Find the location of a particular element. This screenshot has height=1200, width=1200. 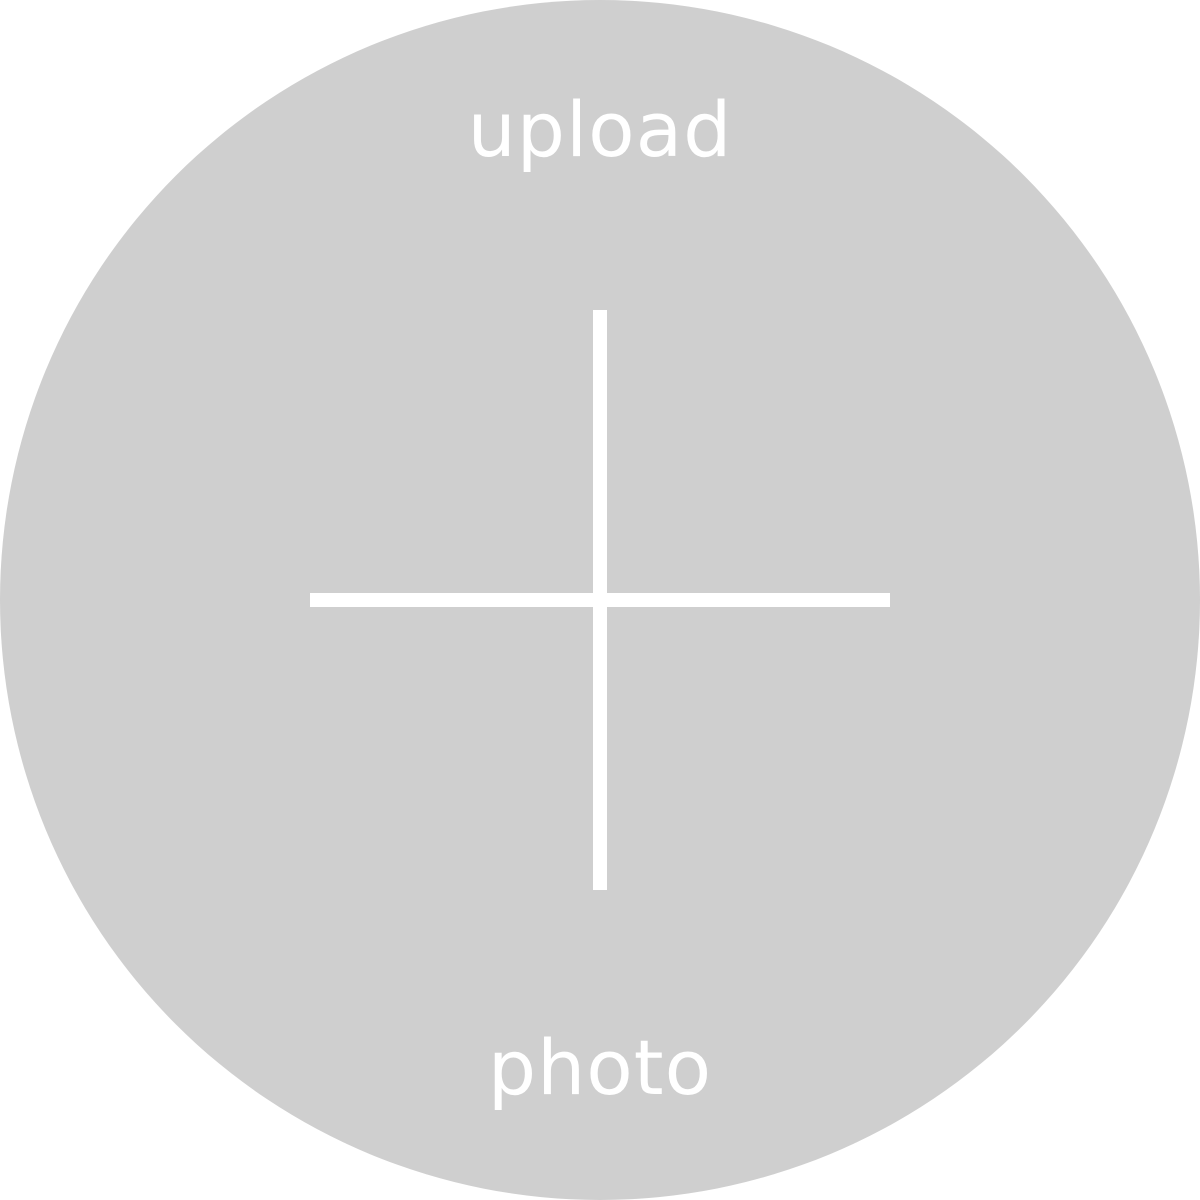

photo-label: photo is located at coordinates (600, 1067).